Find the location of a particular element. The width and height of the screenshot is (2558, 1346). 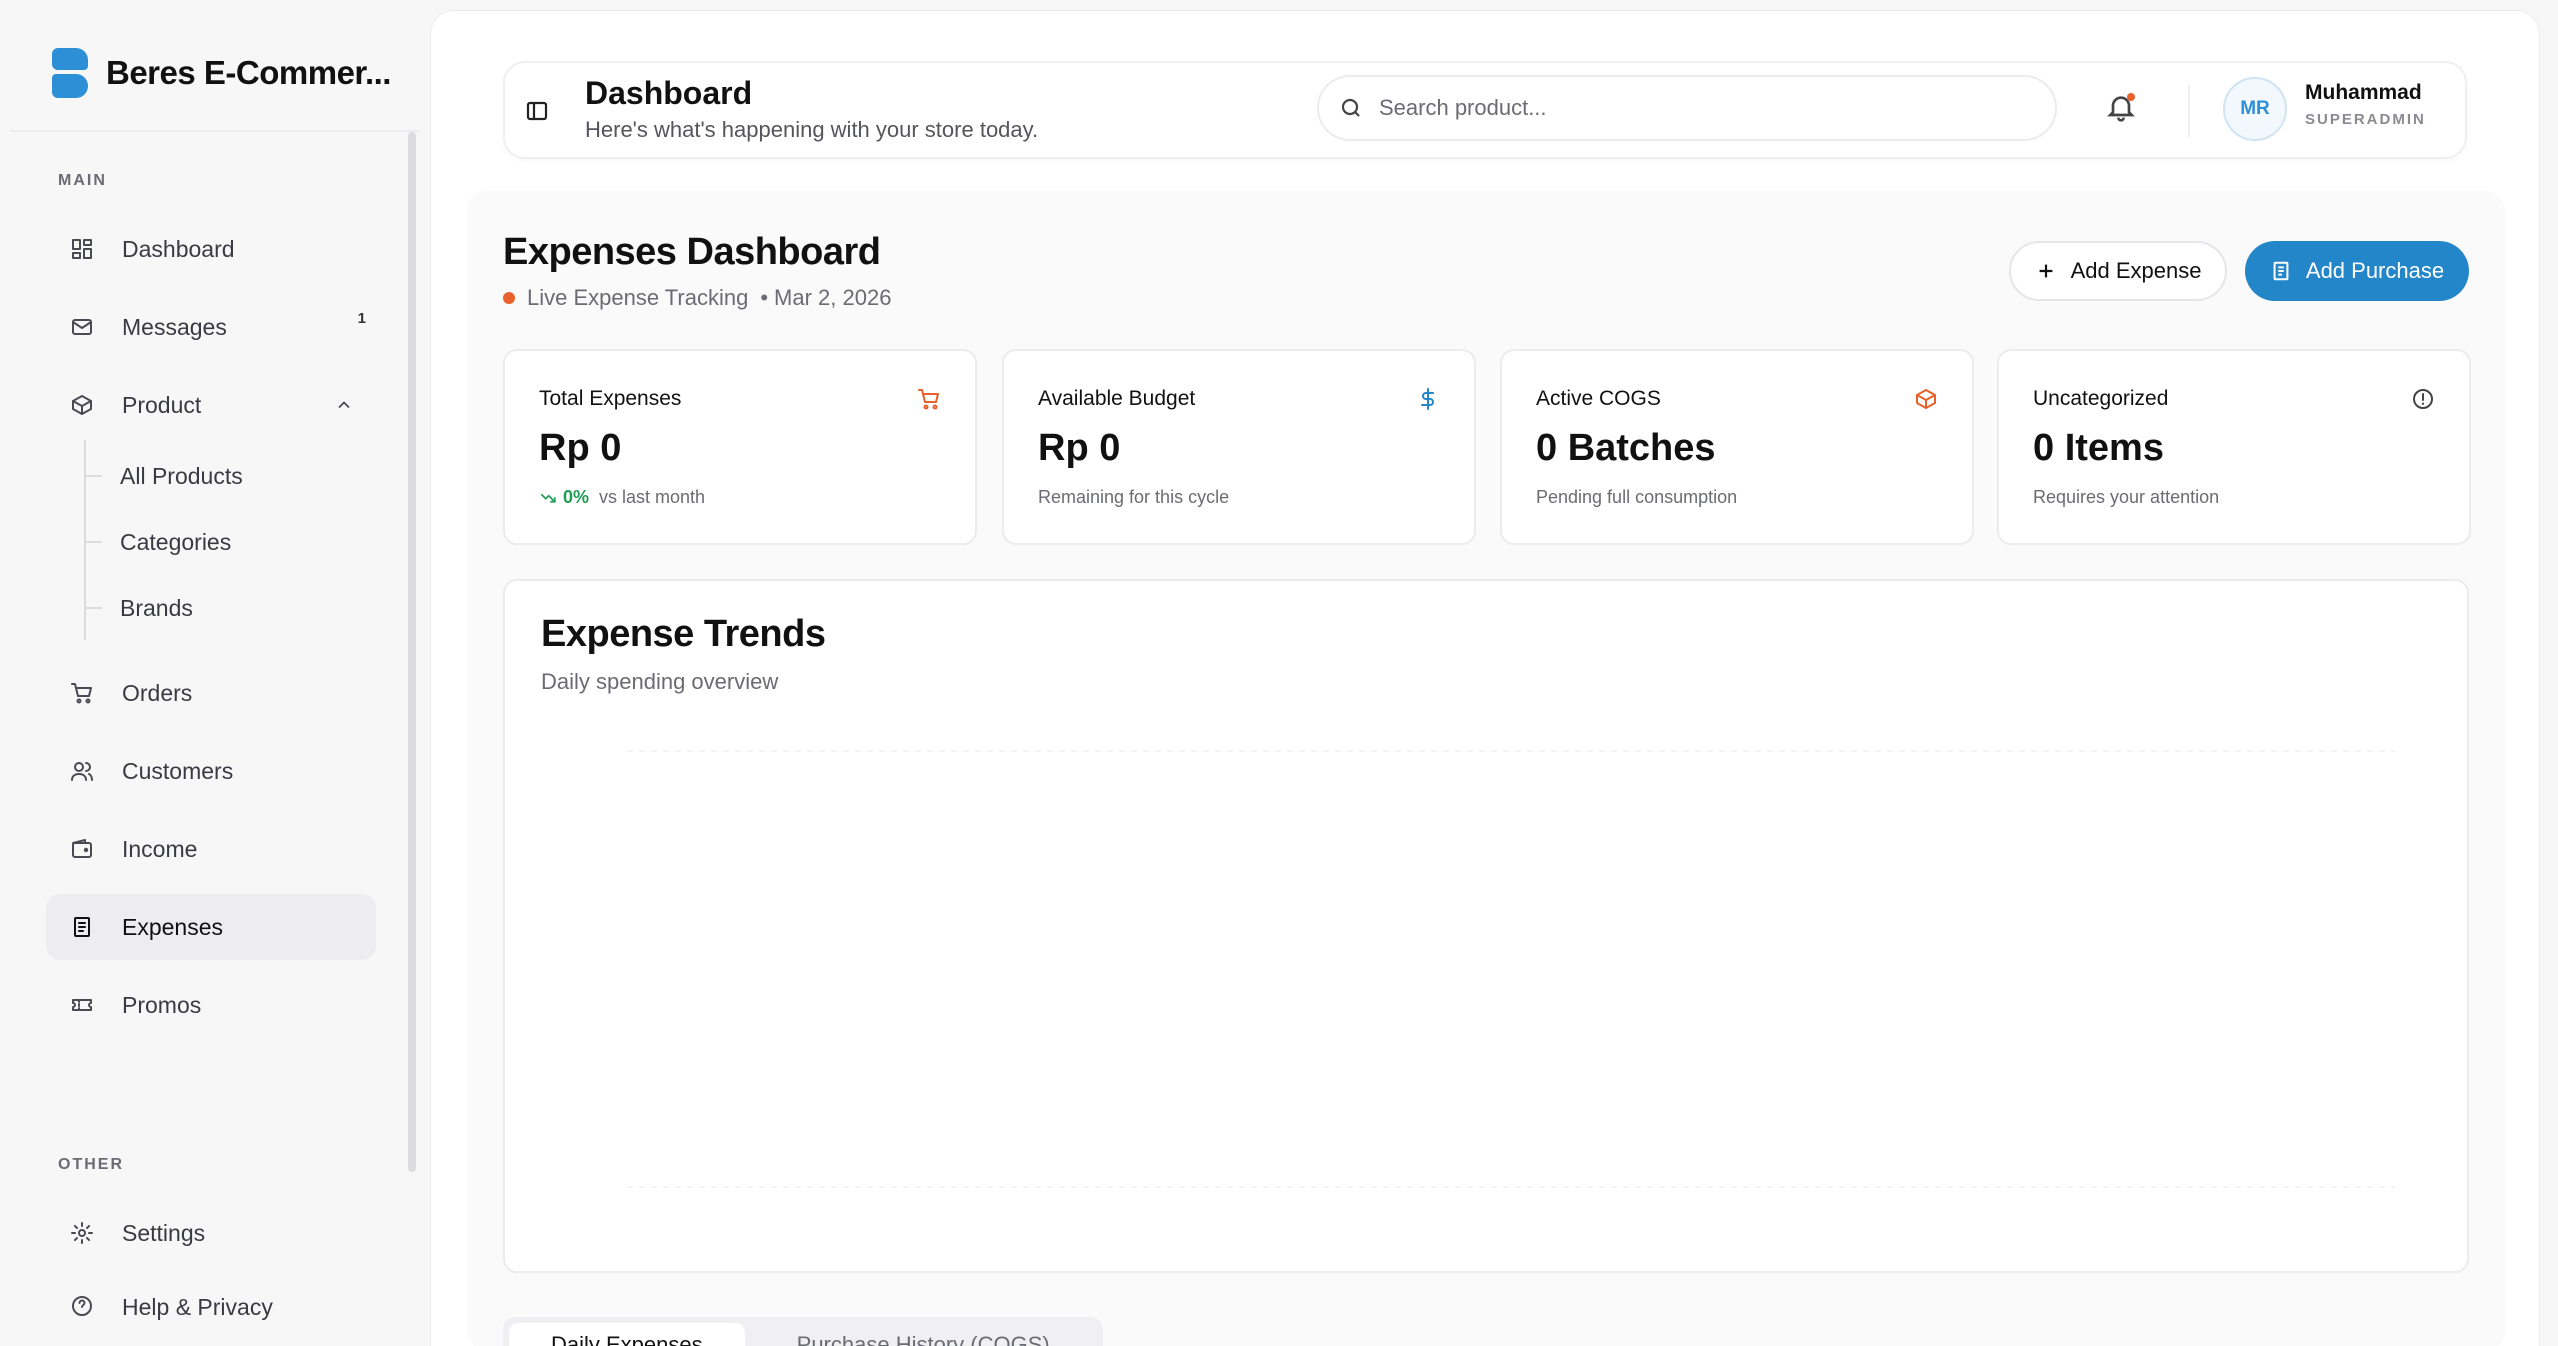

add-expense-button: Add Expense is located at coordinates (2118, 271).